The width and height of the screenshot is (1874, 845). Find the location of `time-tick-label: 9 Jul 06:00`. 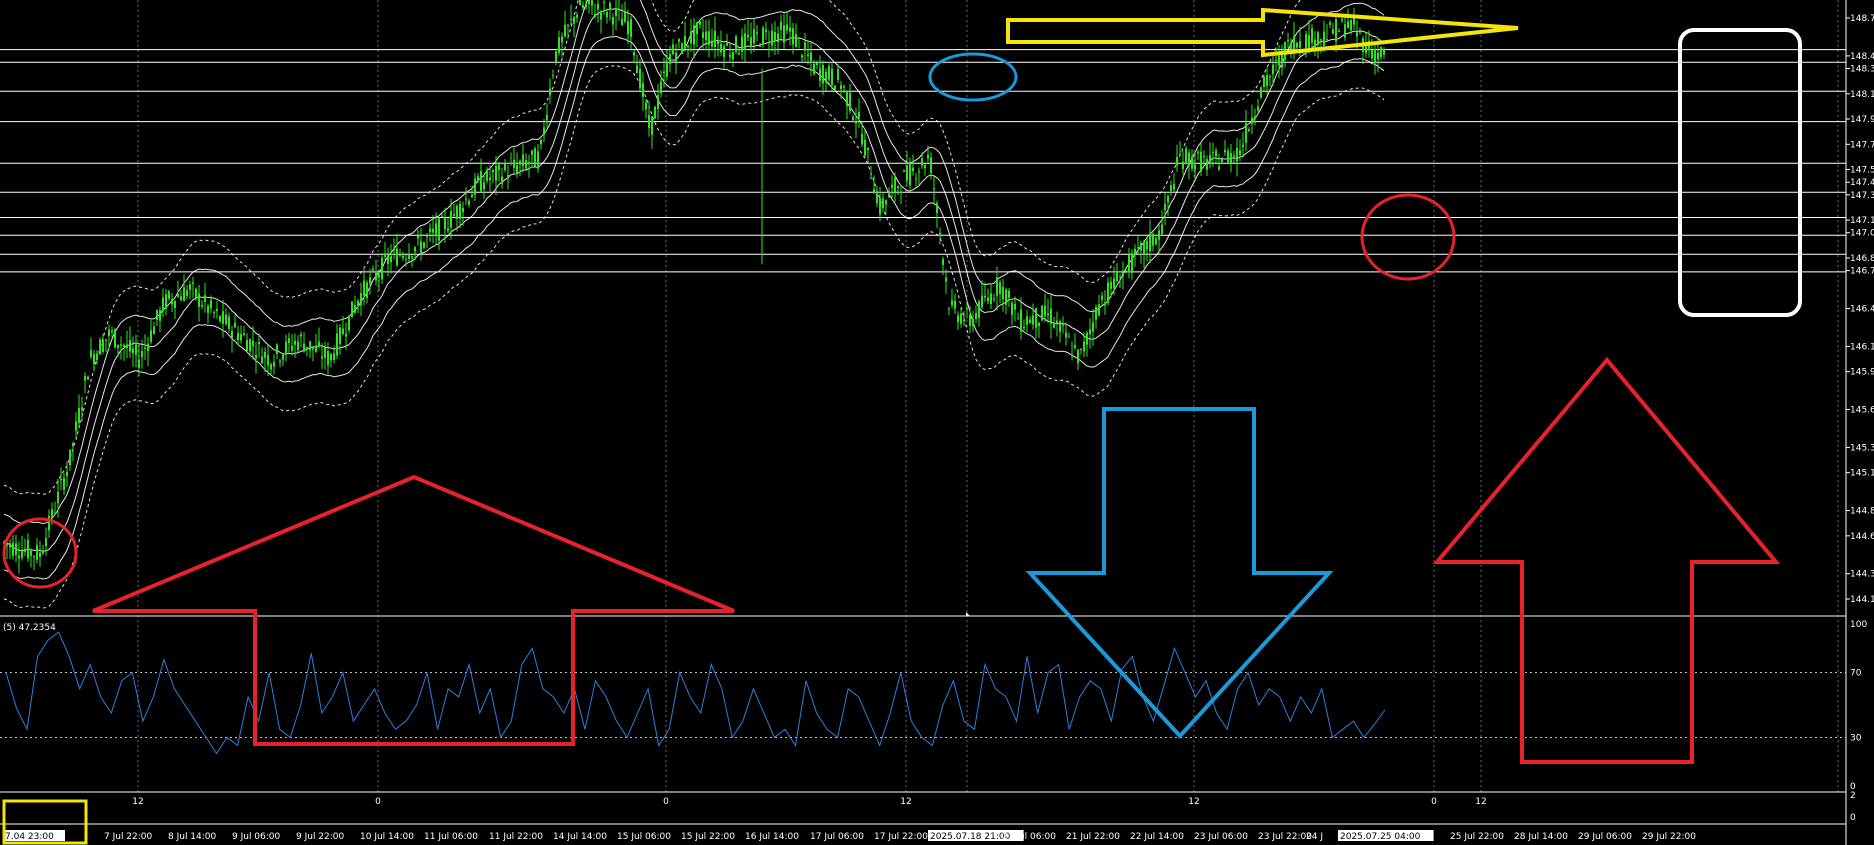

time-tick-label: 9 Jul 06:00 is located at coordinates (256, 837).